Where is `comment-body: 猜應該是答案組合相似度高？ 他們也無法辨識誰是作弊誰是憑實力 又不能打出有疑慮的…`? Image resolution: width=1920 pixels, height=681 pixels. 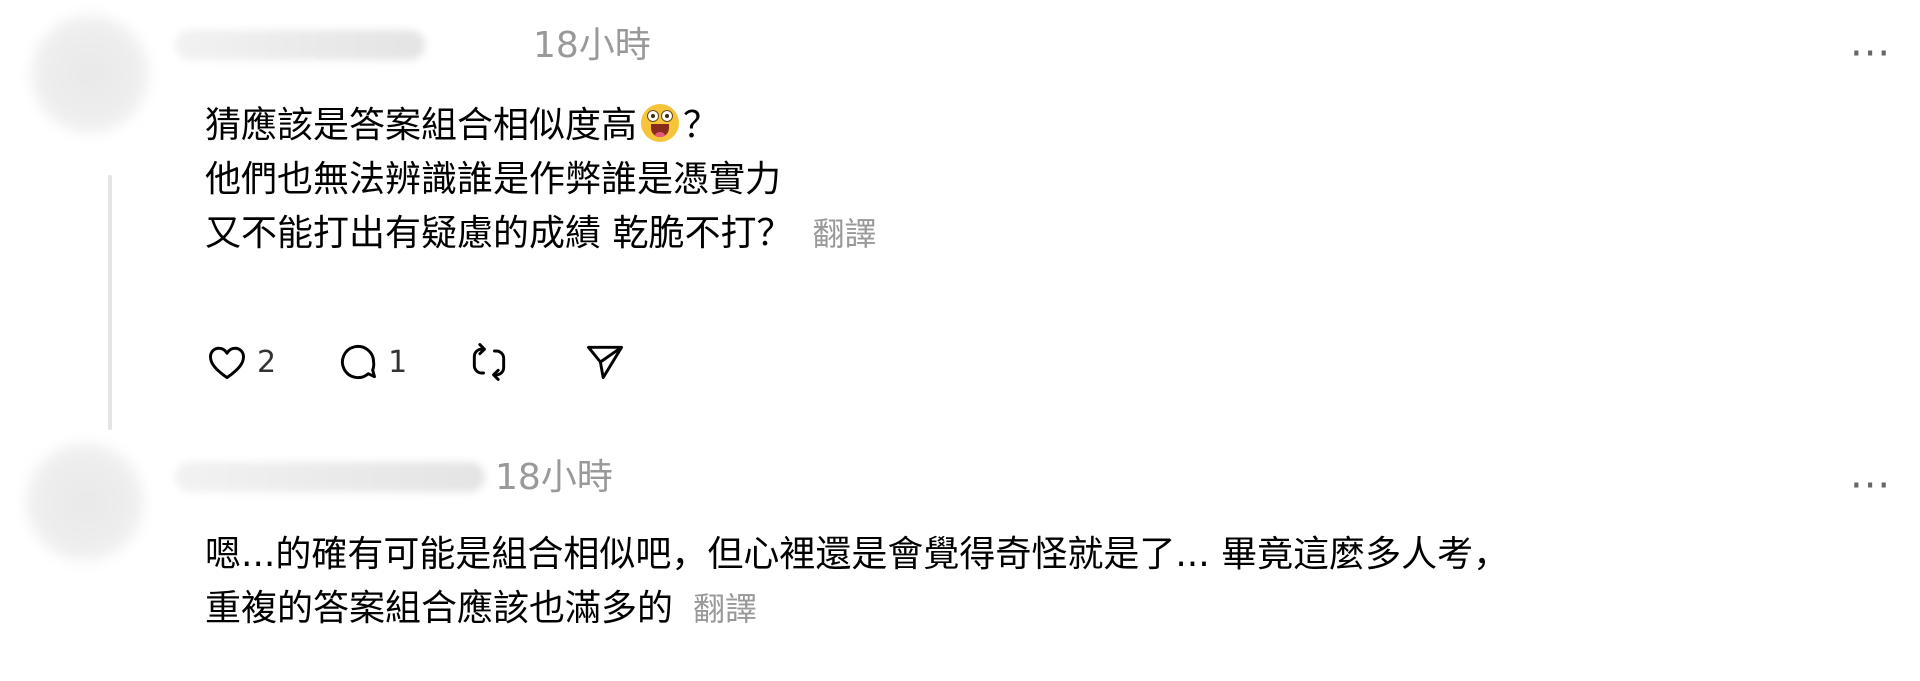 comment-body: 猜應該是答案組合相似度高？ 他們也無法辨識誰是作弊誰是憑實力 又不能打出有疑慮的… is located at coordinates (540, 180).